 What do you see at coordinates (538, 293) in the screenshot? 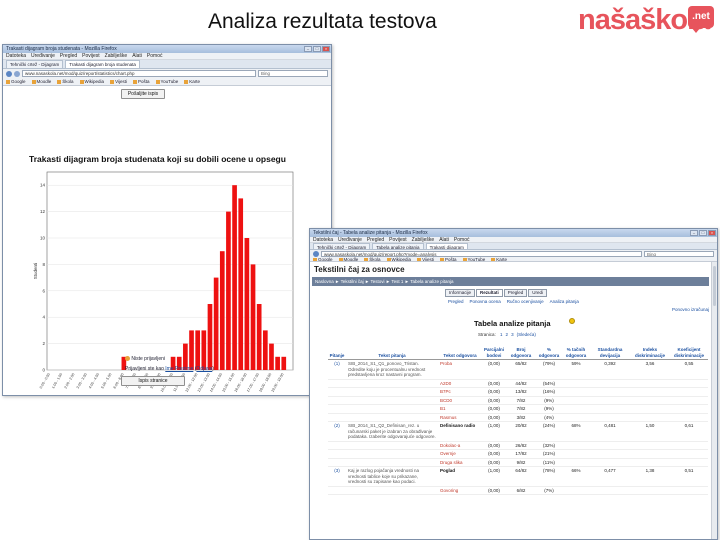
I see `quiz-tab: Uredi` at bounding box center [538, 293].